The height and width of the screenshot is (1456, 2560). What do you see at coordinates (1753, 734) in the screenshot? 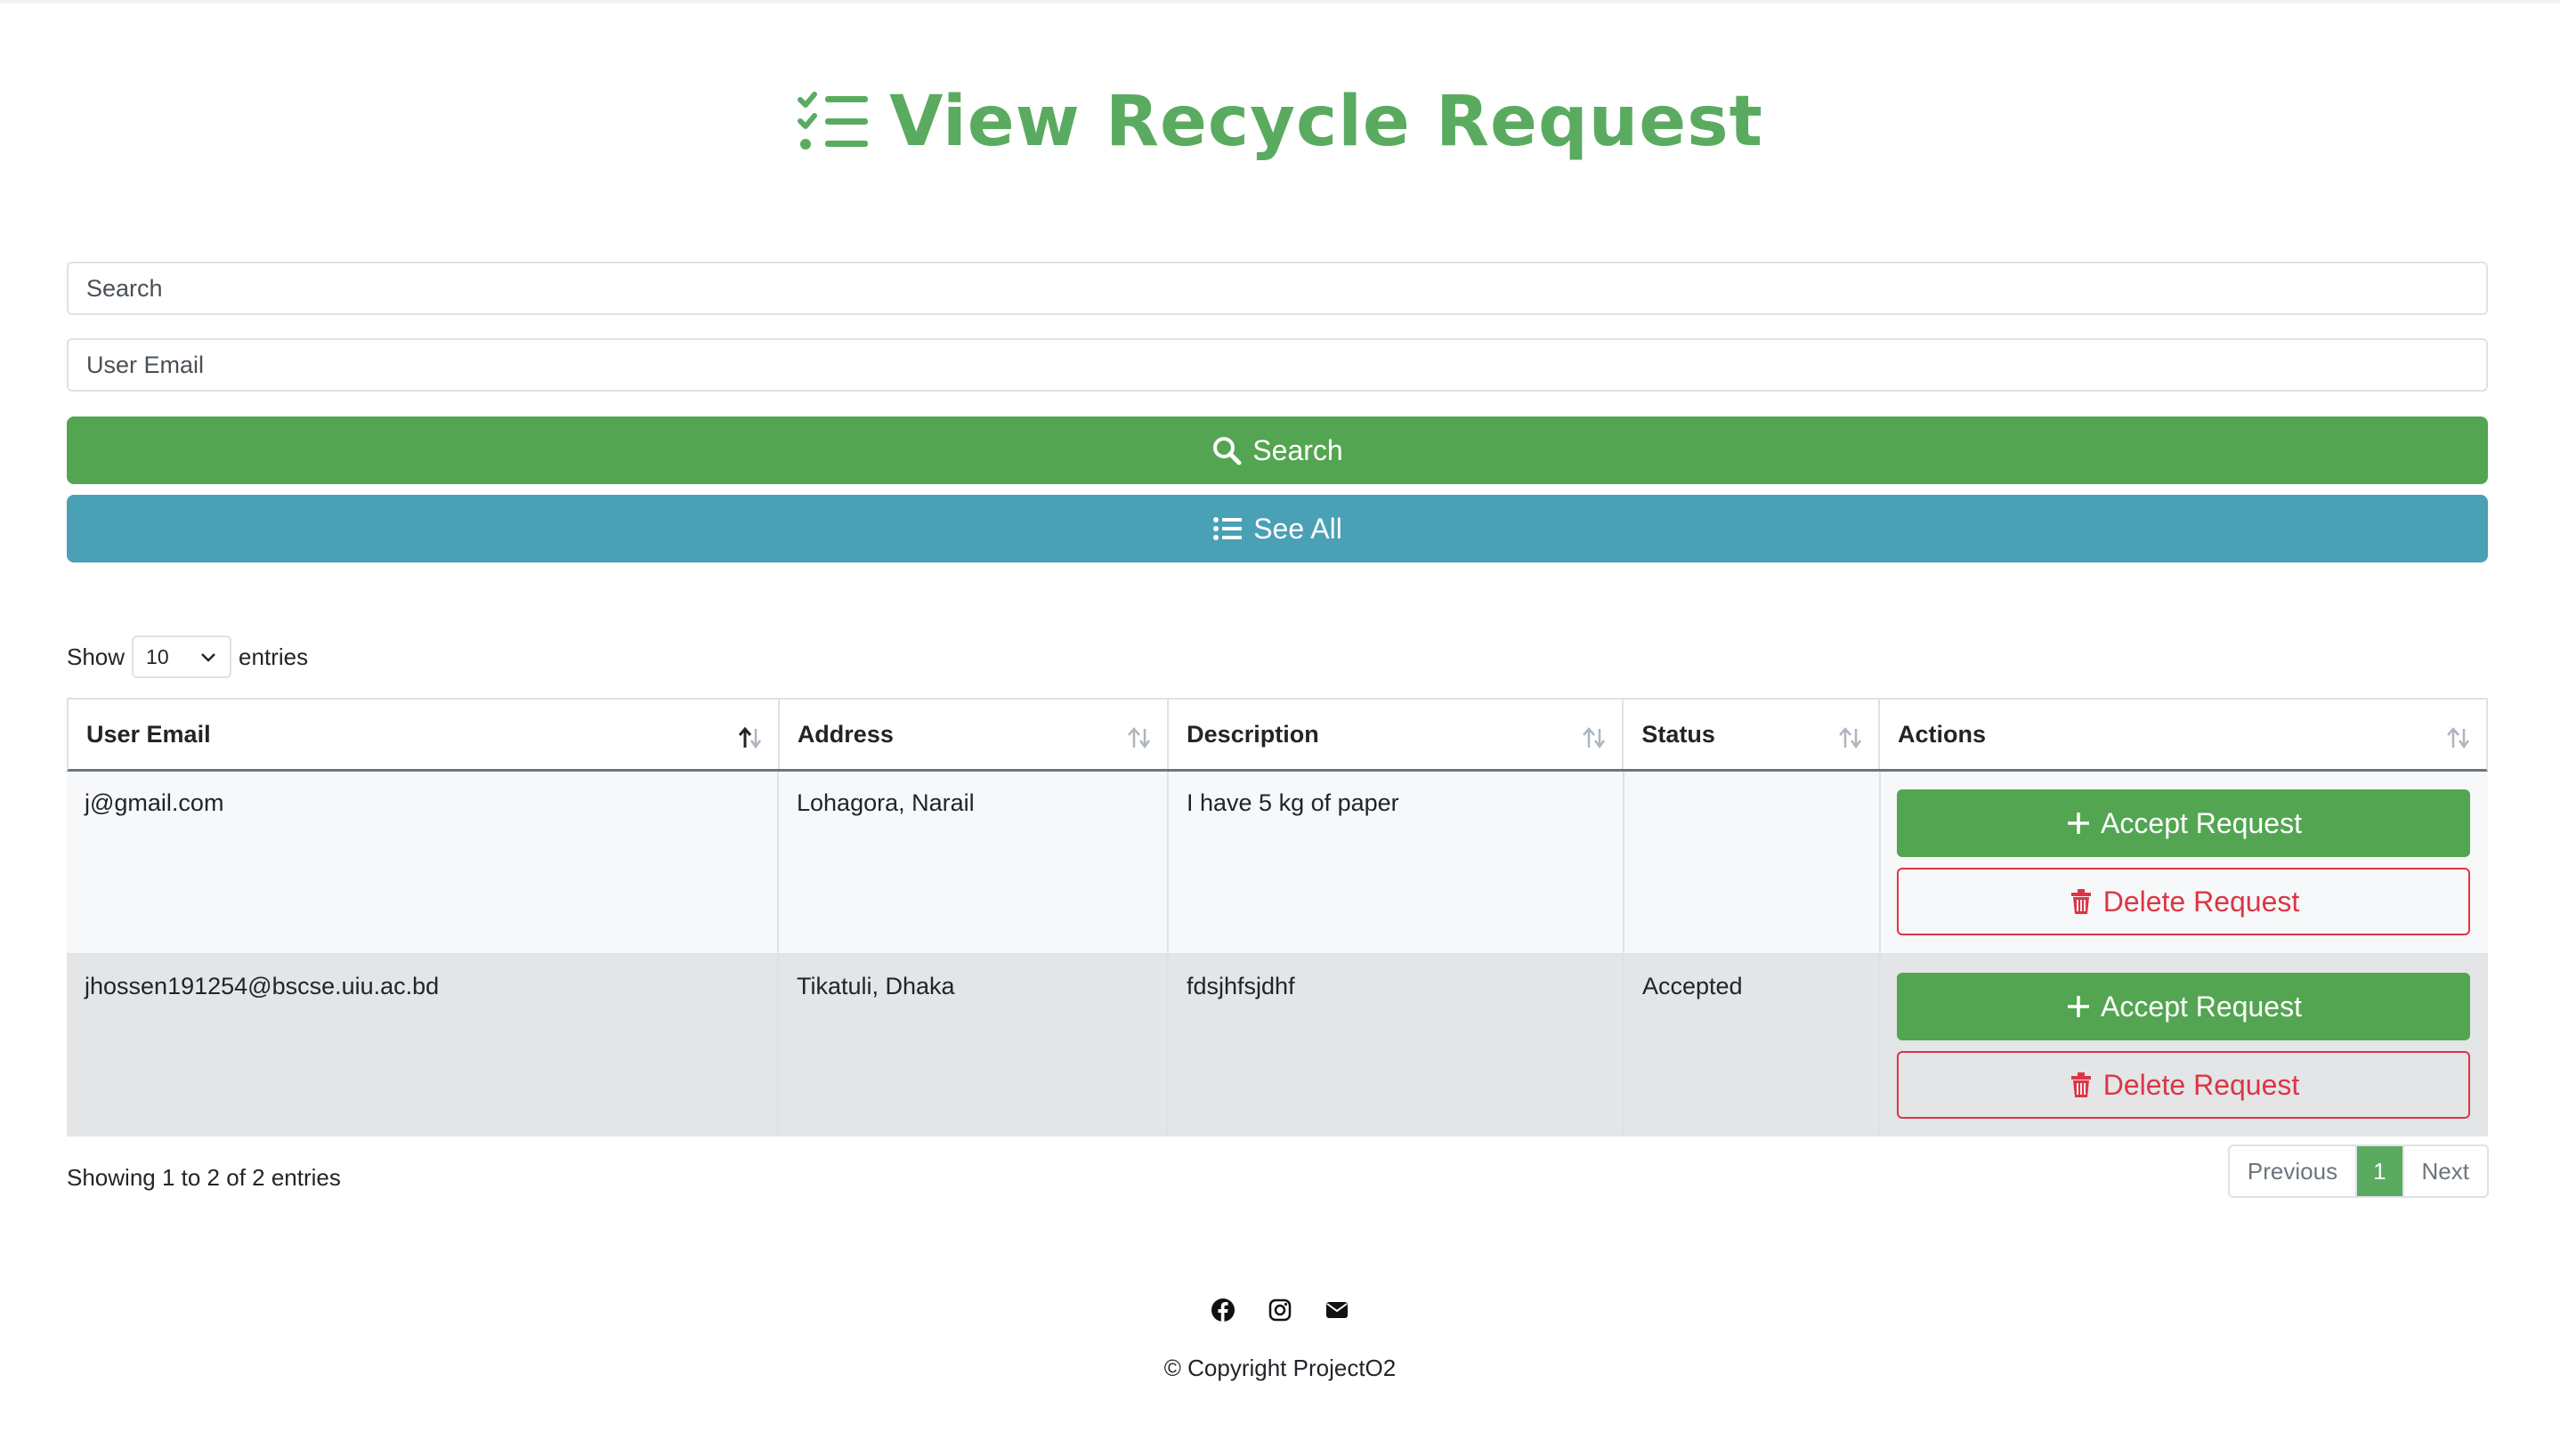
I see `header-status: Status` at bounding box center [1753, 734].